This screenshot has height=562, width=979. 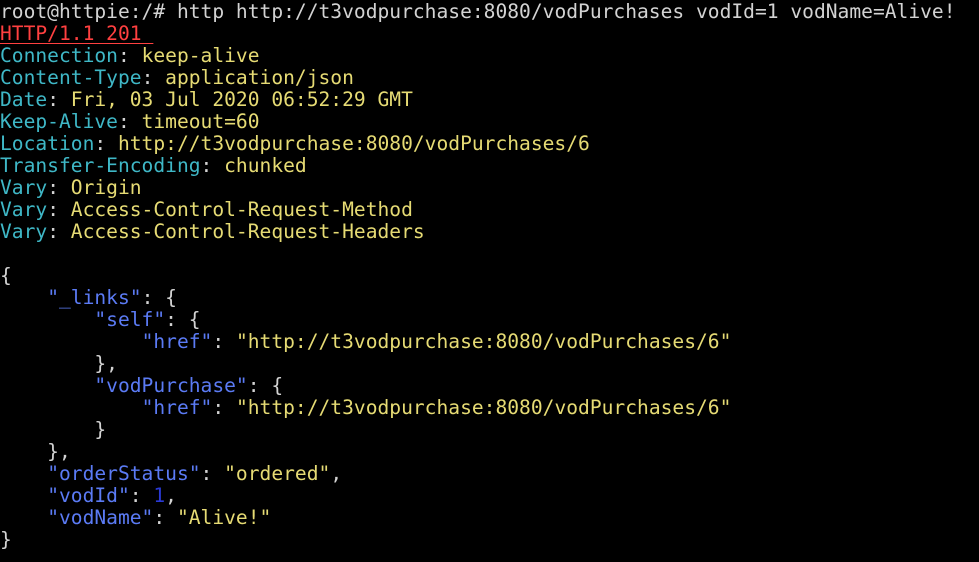 I want to click on json-line: "orderStatus": "ordered",, so click(x=195, y=473).